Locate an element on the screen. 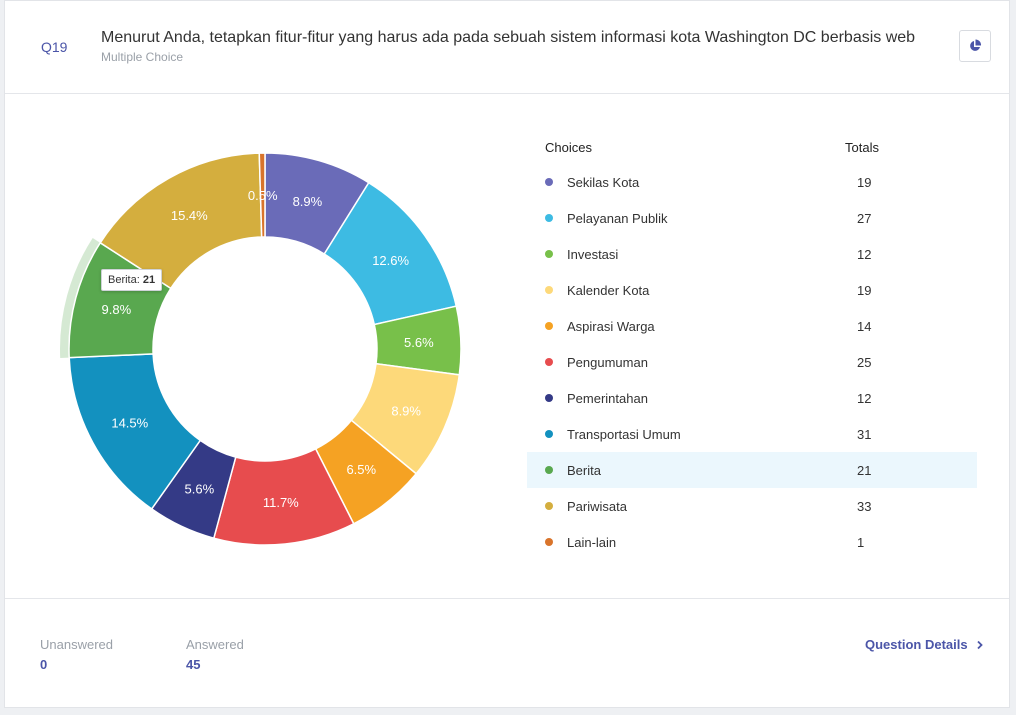 Image resolution: width=1016 pixels, height=715 pixels. choice-label: Investasi is located at coordinates (593, 254).